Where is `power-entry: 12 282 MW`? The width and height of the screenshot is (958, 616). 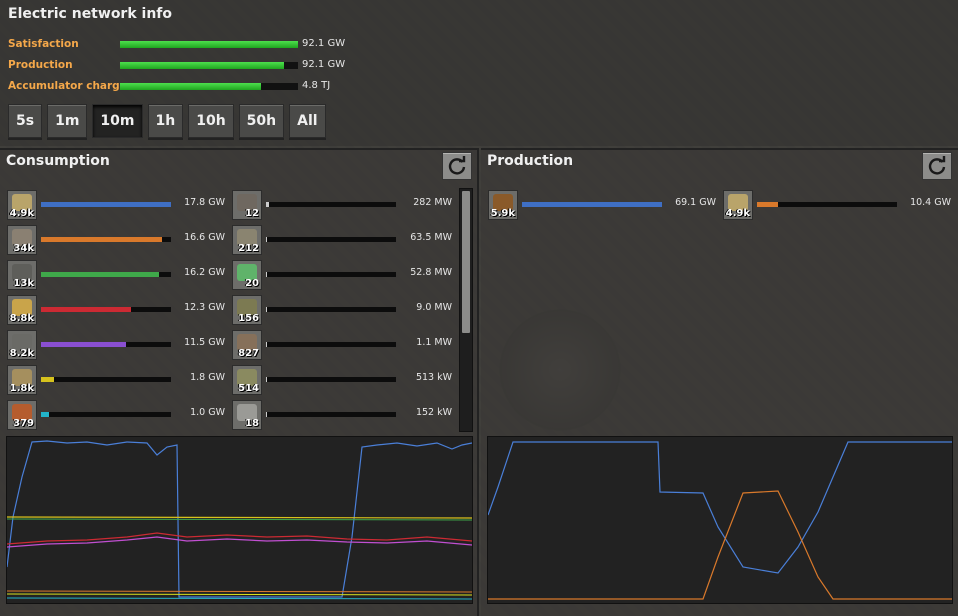 power-entry: 12 282 MW is located at coordinates (343, 206).